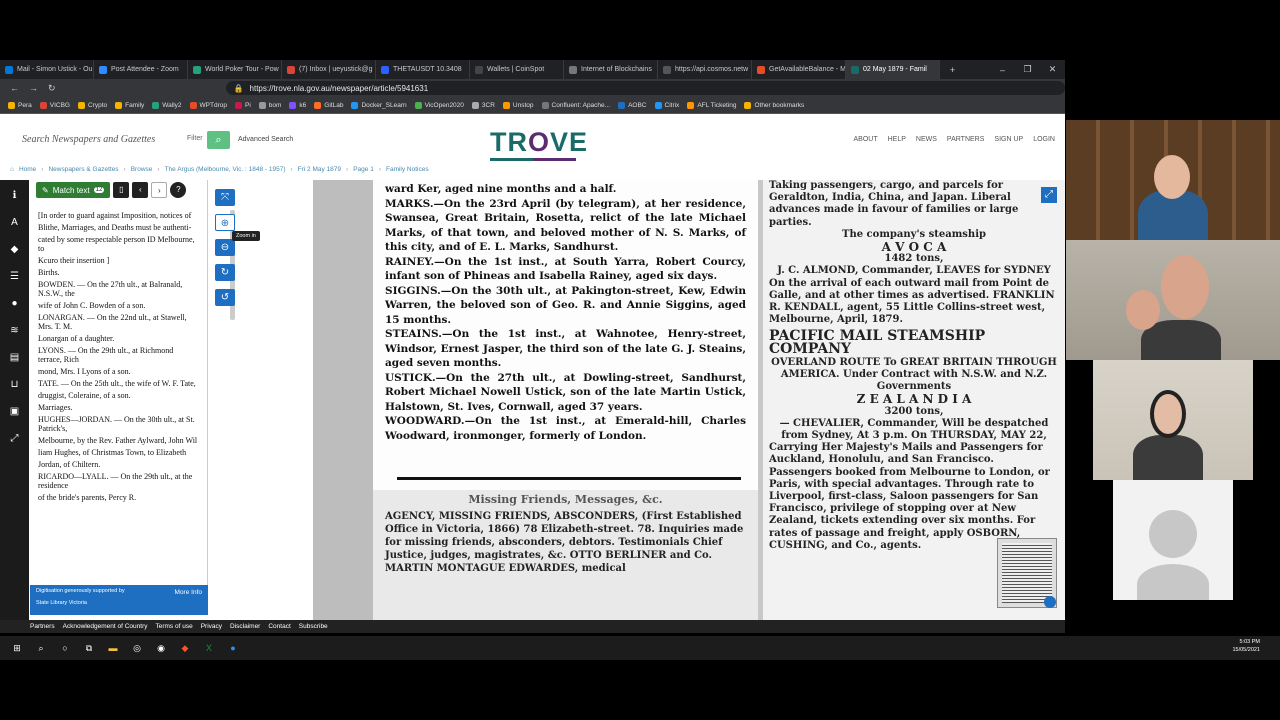 The height and width of the screenshot is (720, 1280). I want to click on advanced-search-link: Advanced Search, so click(265, 139).